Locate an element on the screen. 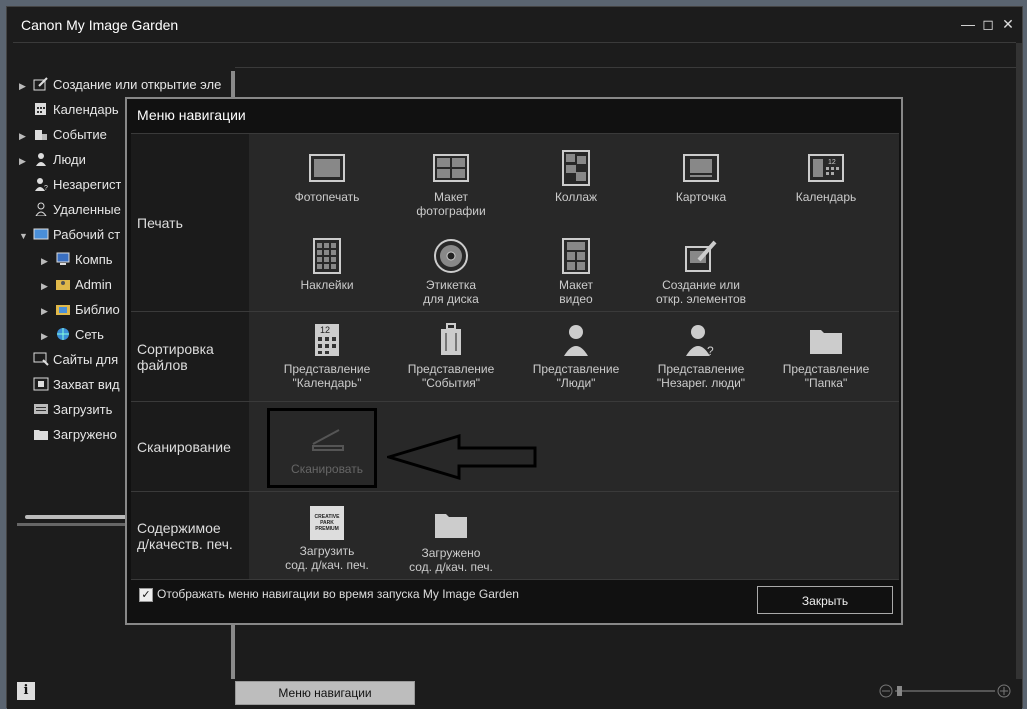  collapse-arrow-icon: ▼ is located at coordinates (24, 235).